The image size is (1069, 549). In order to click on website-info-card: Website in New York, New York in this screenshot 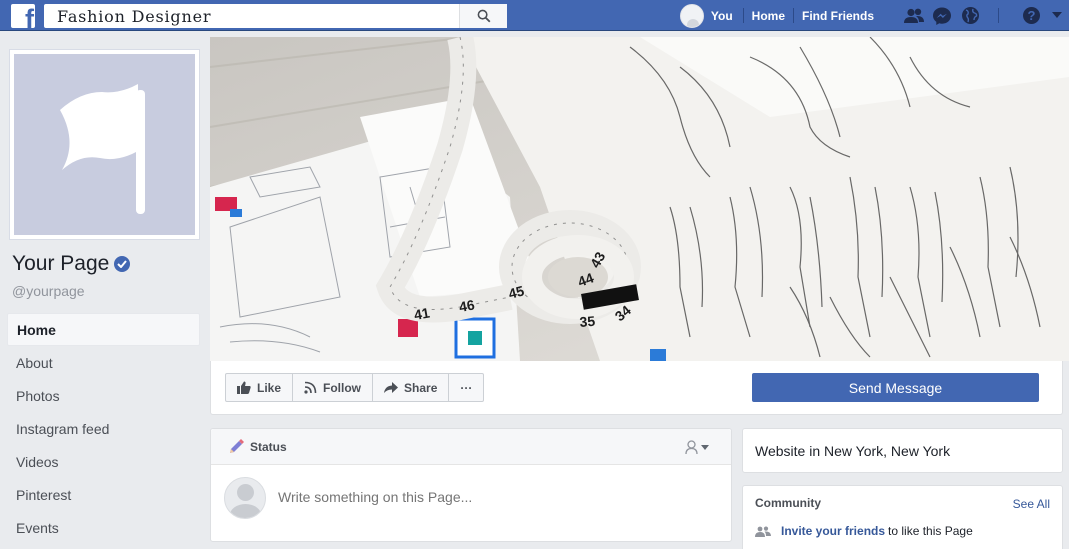, I will do `click(902, 450)`.